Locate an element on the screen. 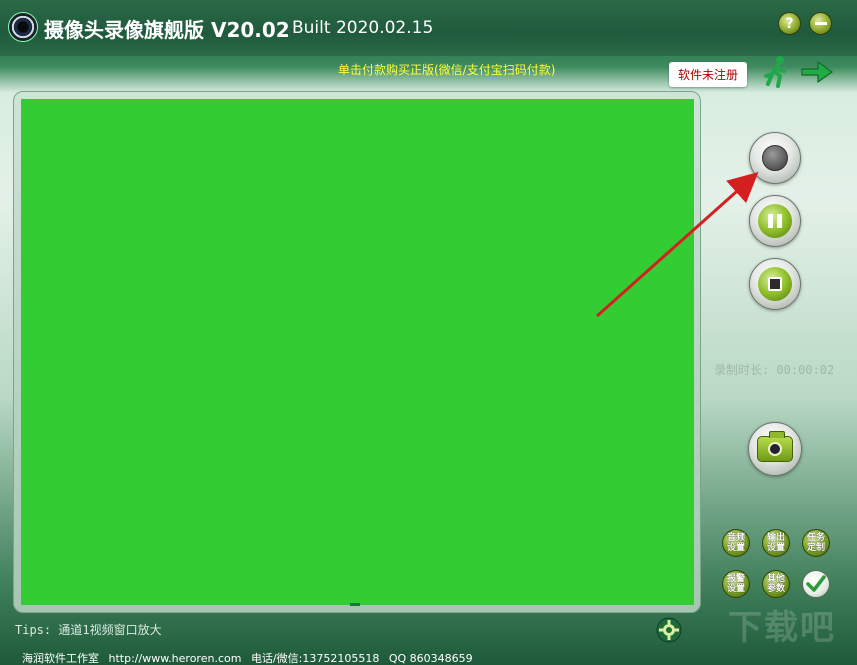  pause-icon is located at coordinates (775, 221).